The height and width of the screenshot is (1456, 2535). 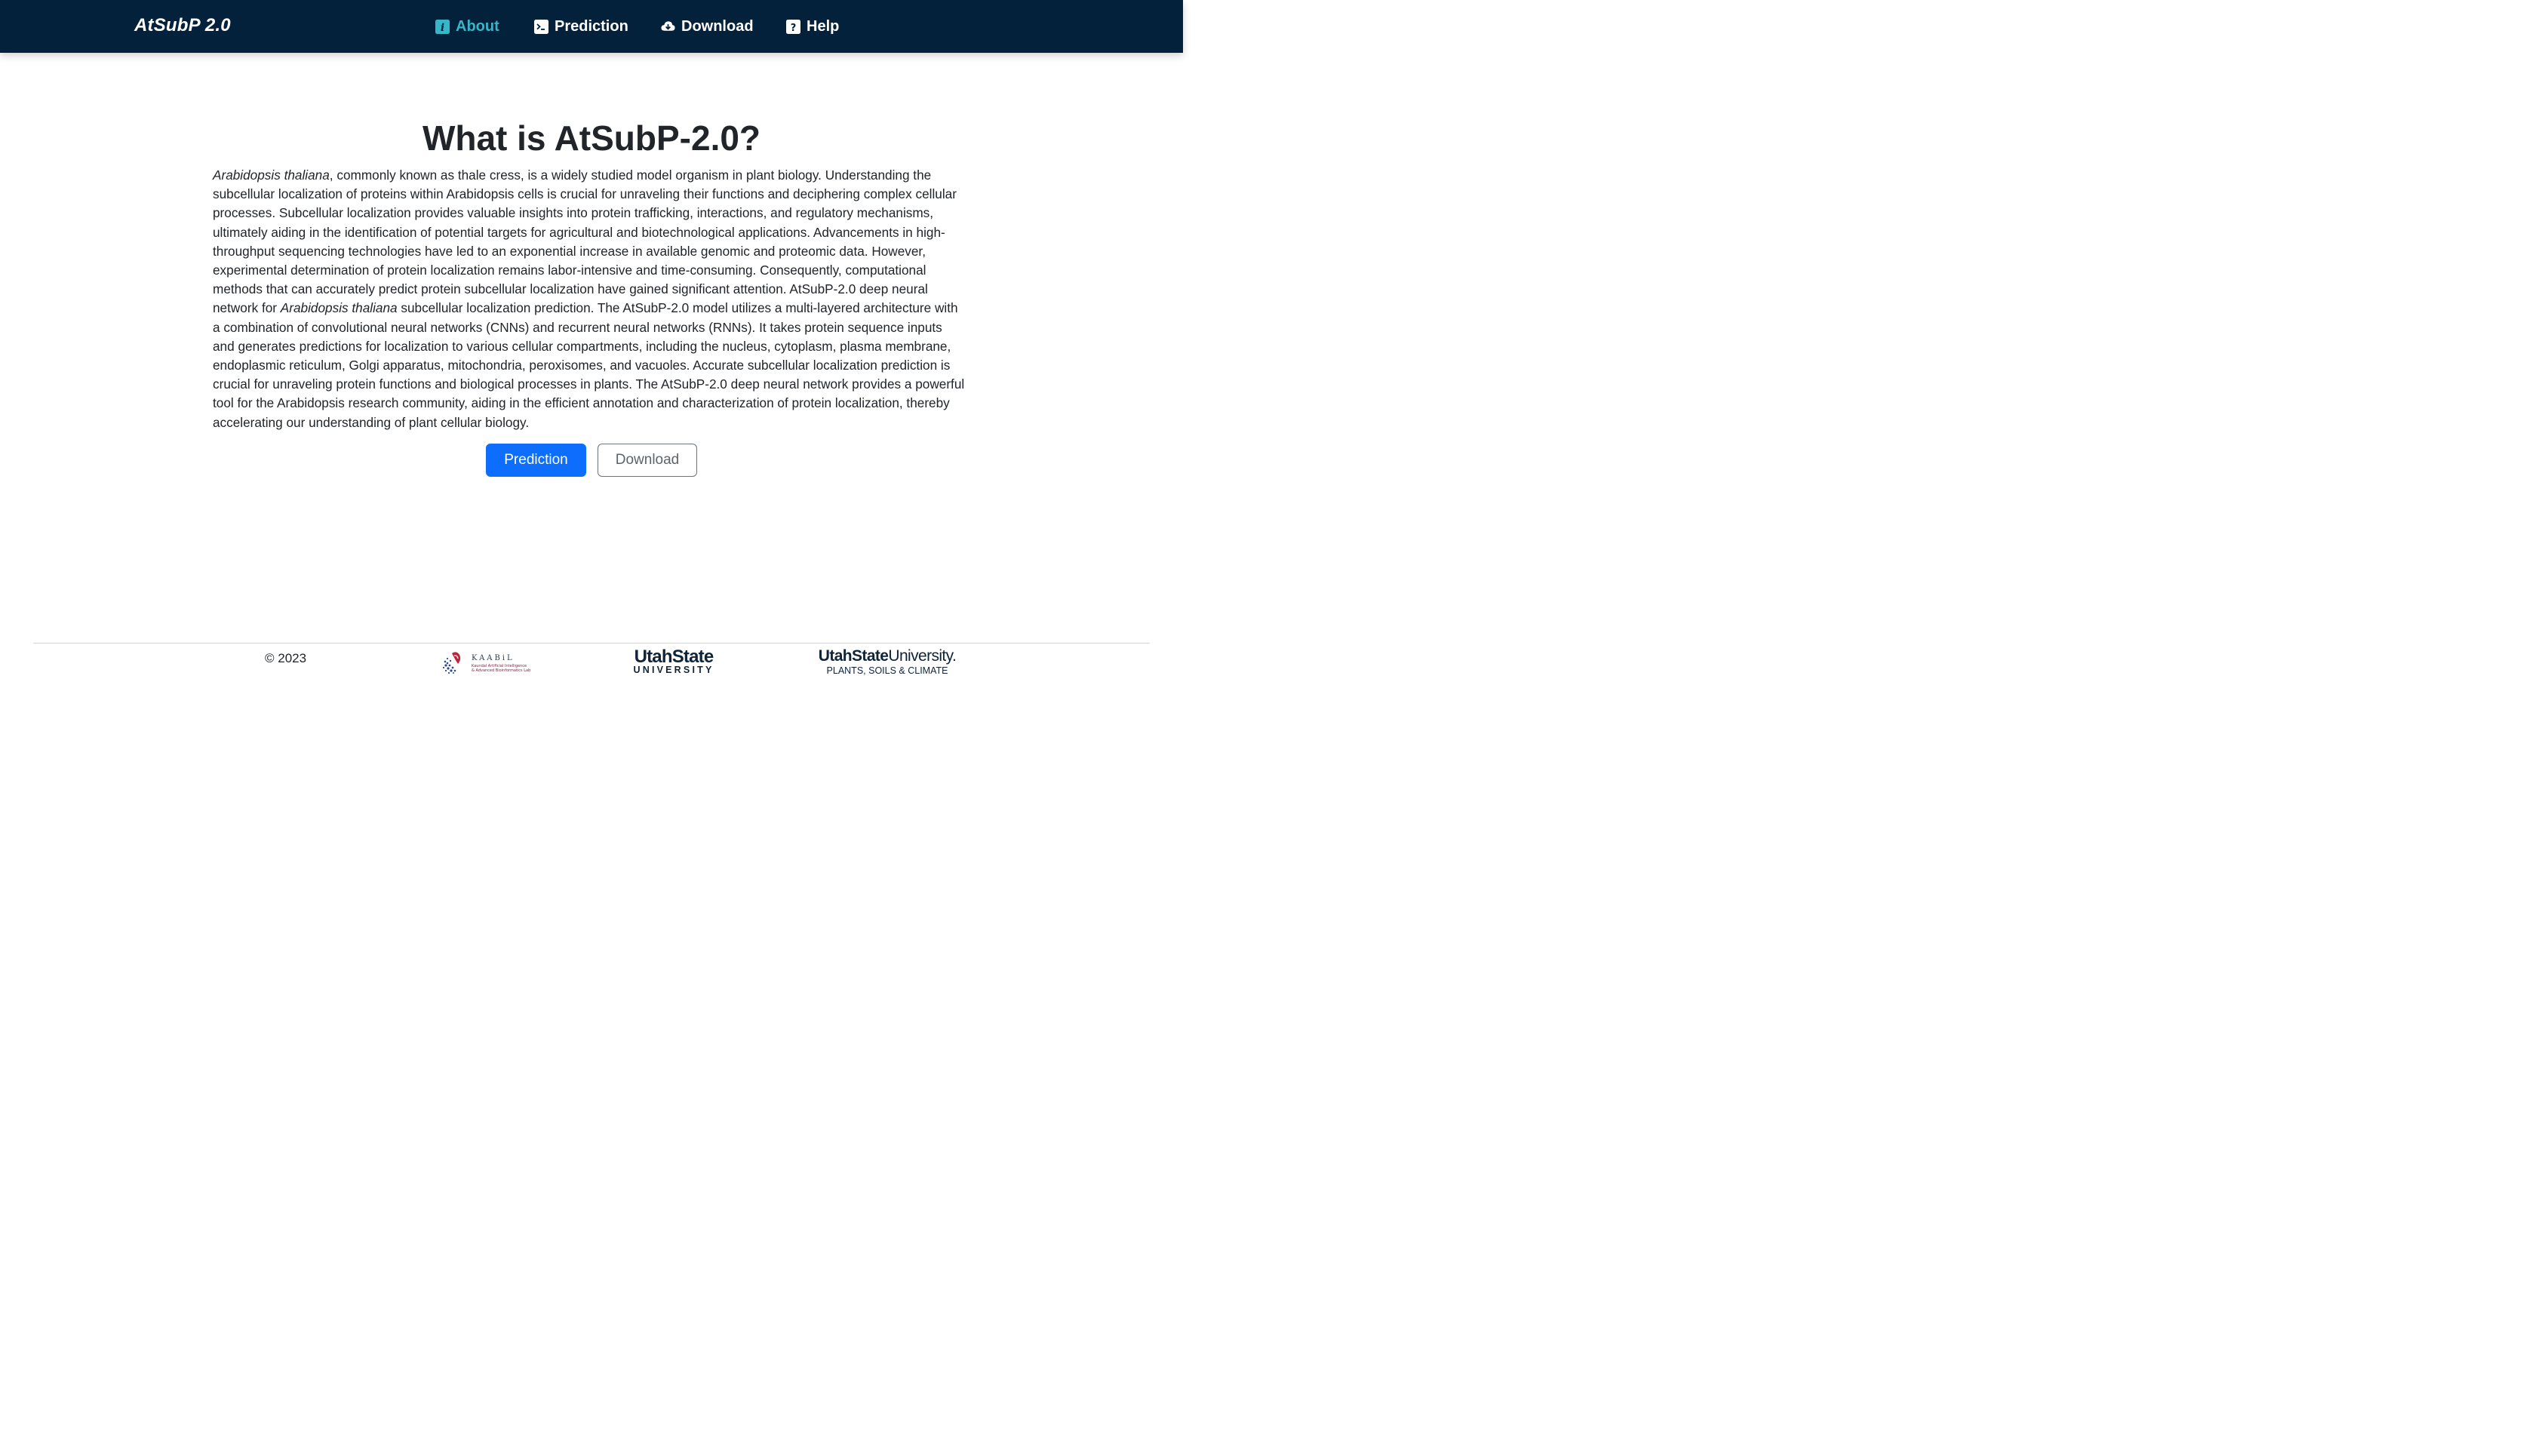 What do you see at coordinates (674, 657) in the screenshot?
I see `usu-logo-top: UtahState` at bounding box center [674, 657].